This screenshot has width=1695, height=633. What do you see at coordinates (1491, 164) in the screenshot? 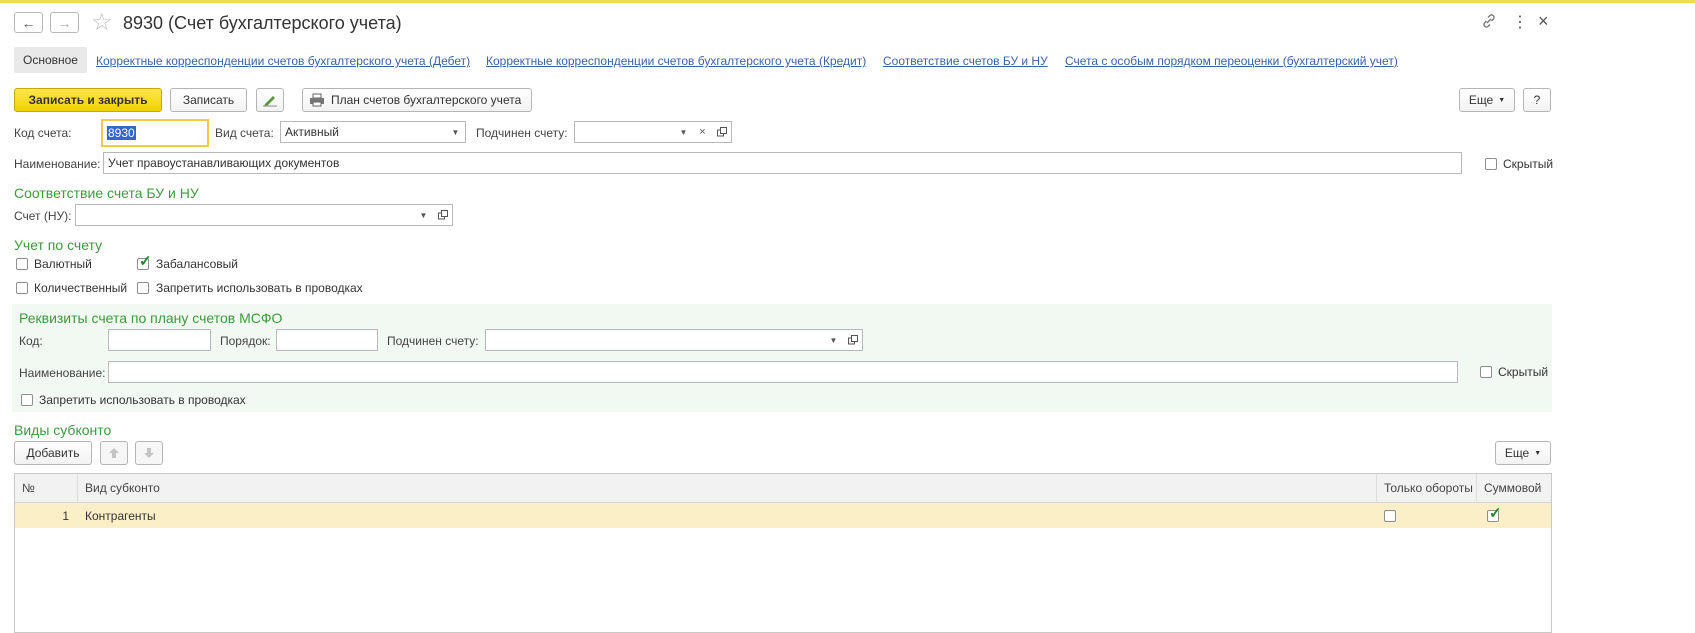
I see `hidden-checkbox` at bounding box center [1491, 164].